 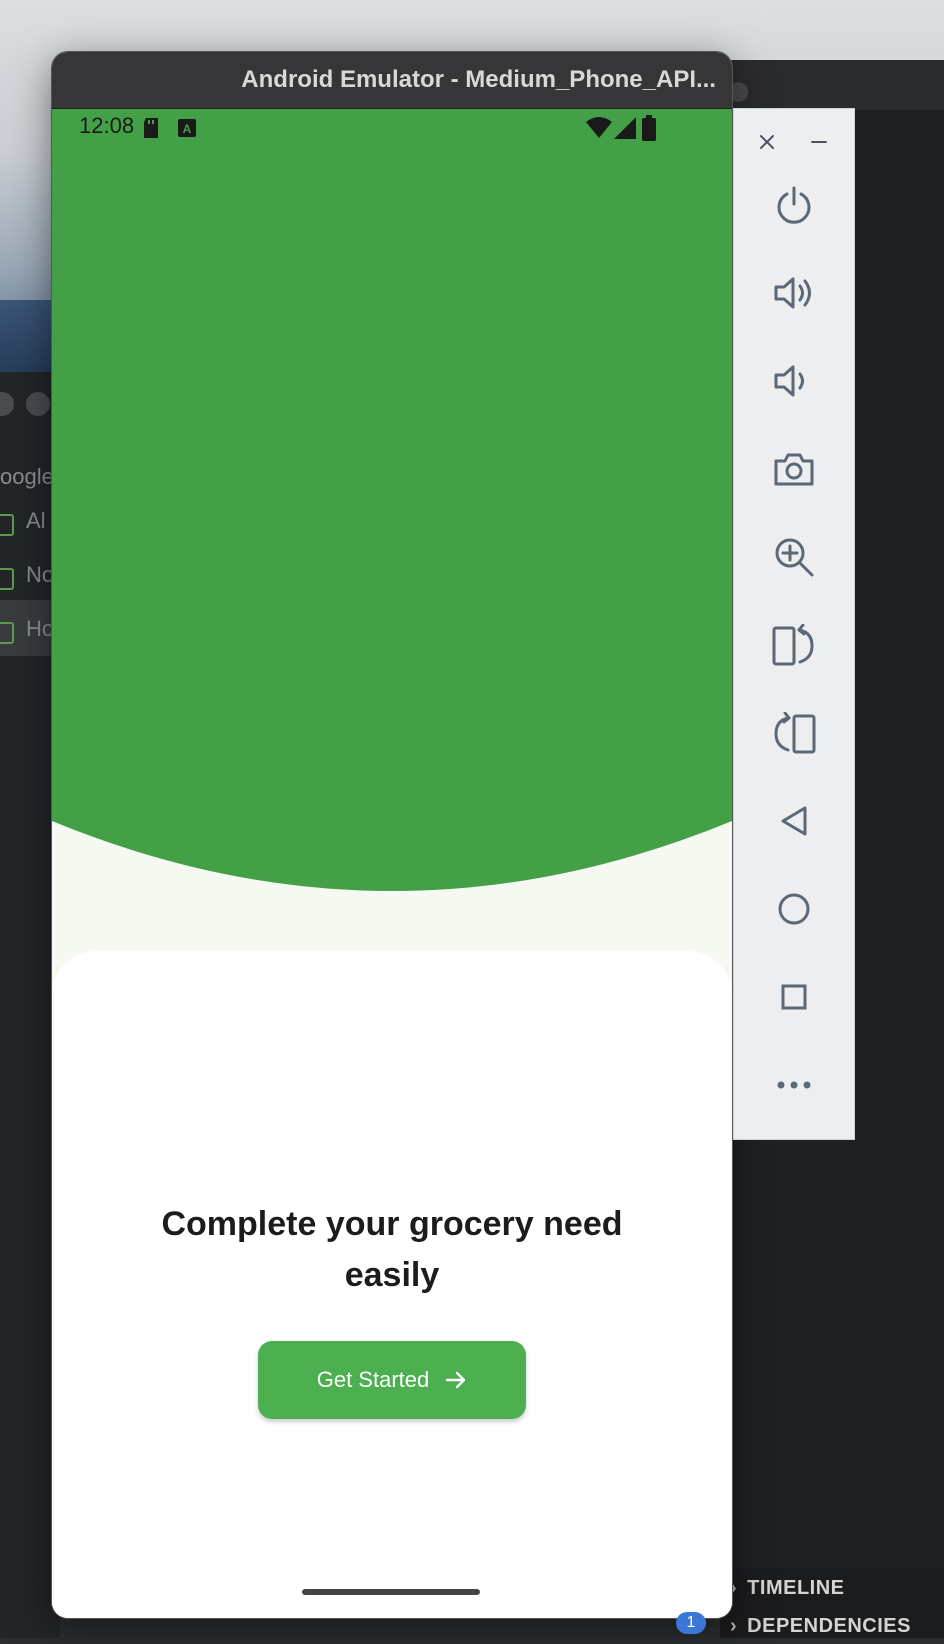 What do you see at coordinates (796, 1588) in the screenshot?
I see `timeline-label: TIMELINE` at bounding box center [796, 1588].